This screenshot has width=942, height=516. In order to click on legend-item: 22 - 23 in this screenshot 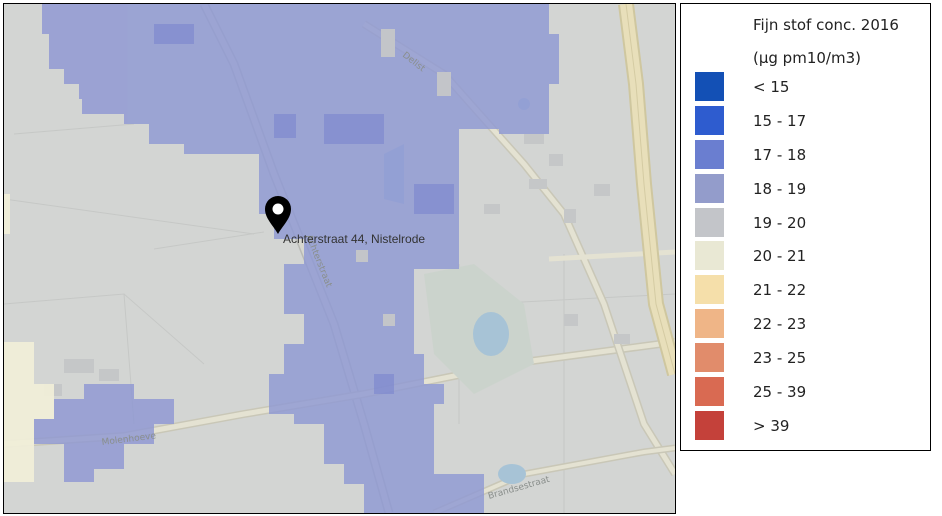, I will do `click(810, 324)`.